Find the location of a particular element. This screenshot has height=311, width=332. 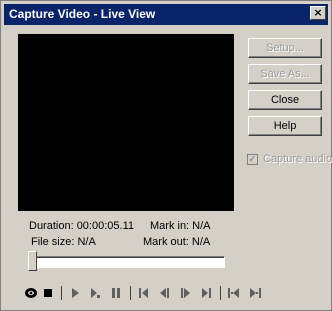

mark-out-text: Mark out: N/A is located at coordinates (177, 242).